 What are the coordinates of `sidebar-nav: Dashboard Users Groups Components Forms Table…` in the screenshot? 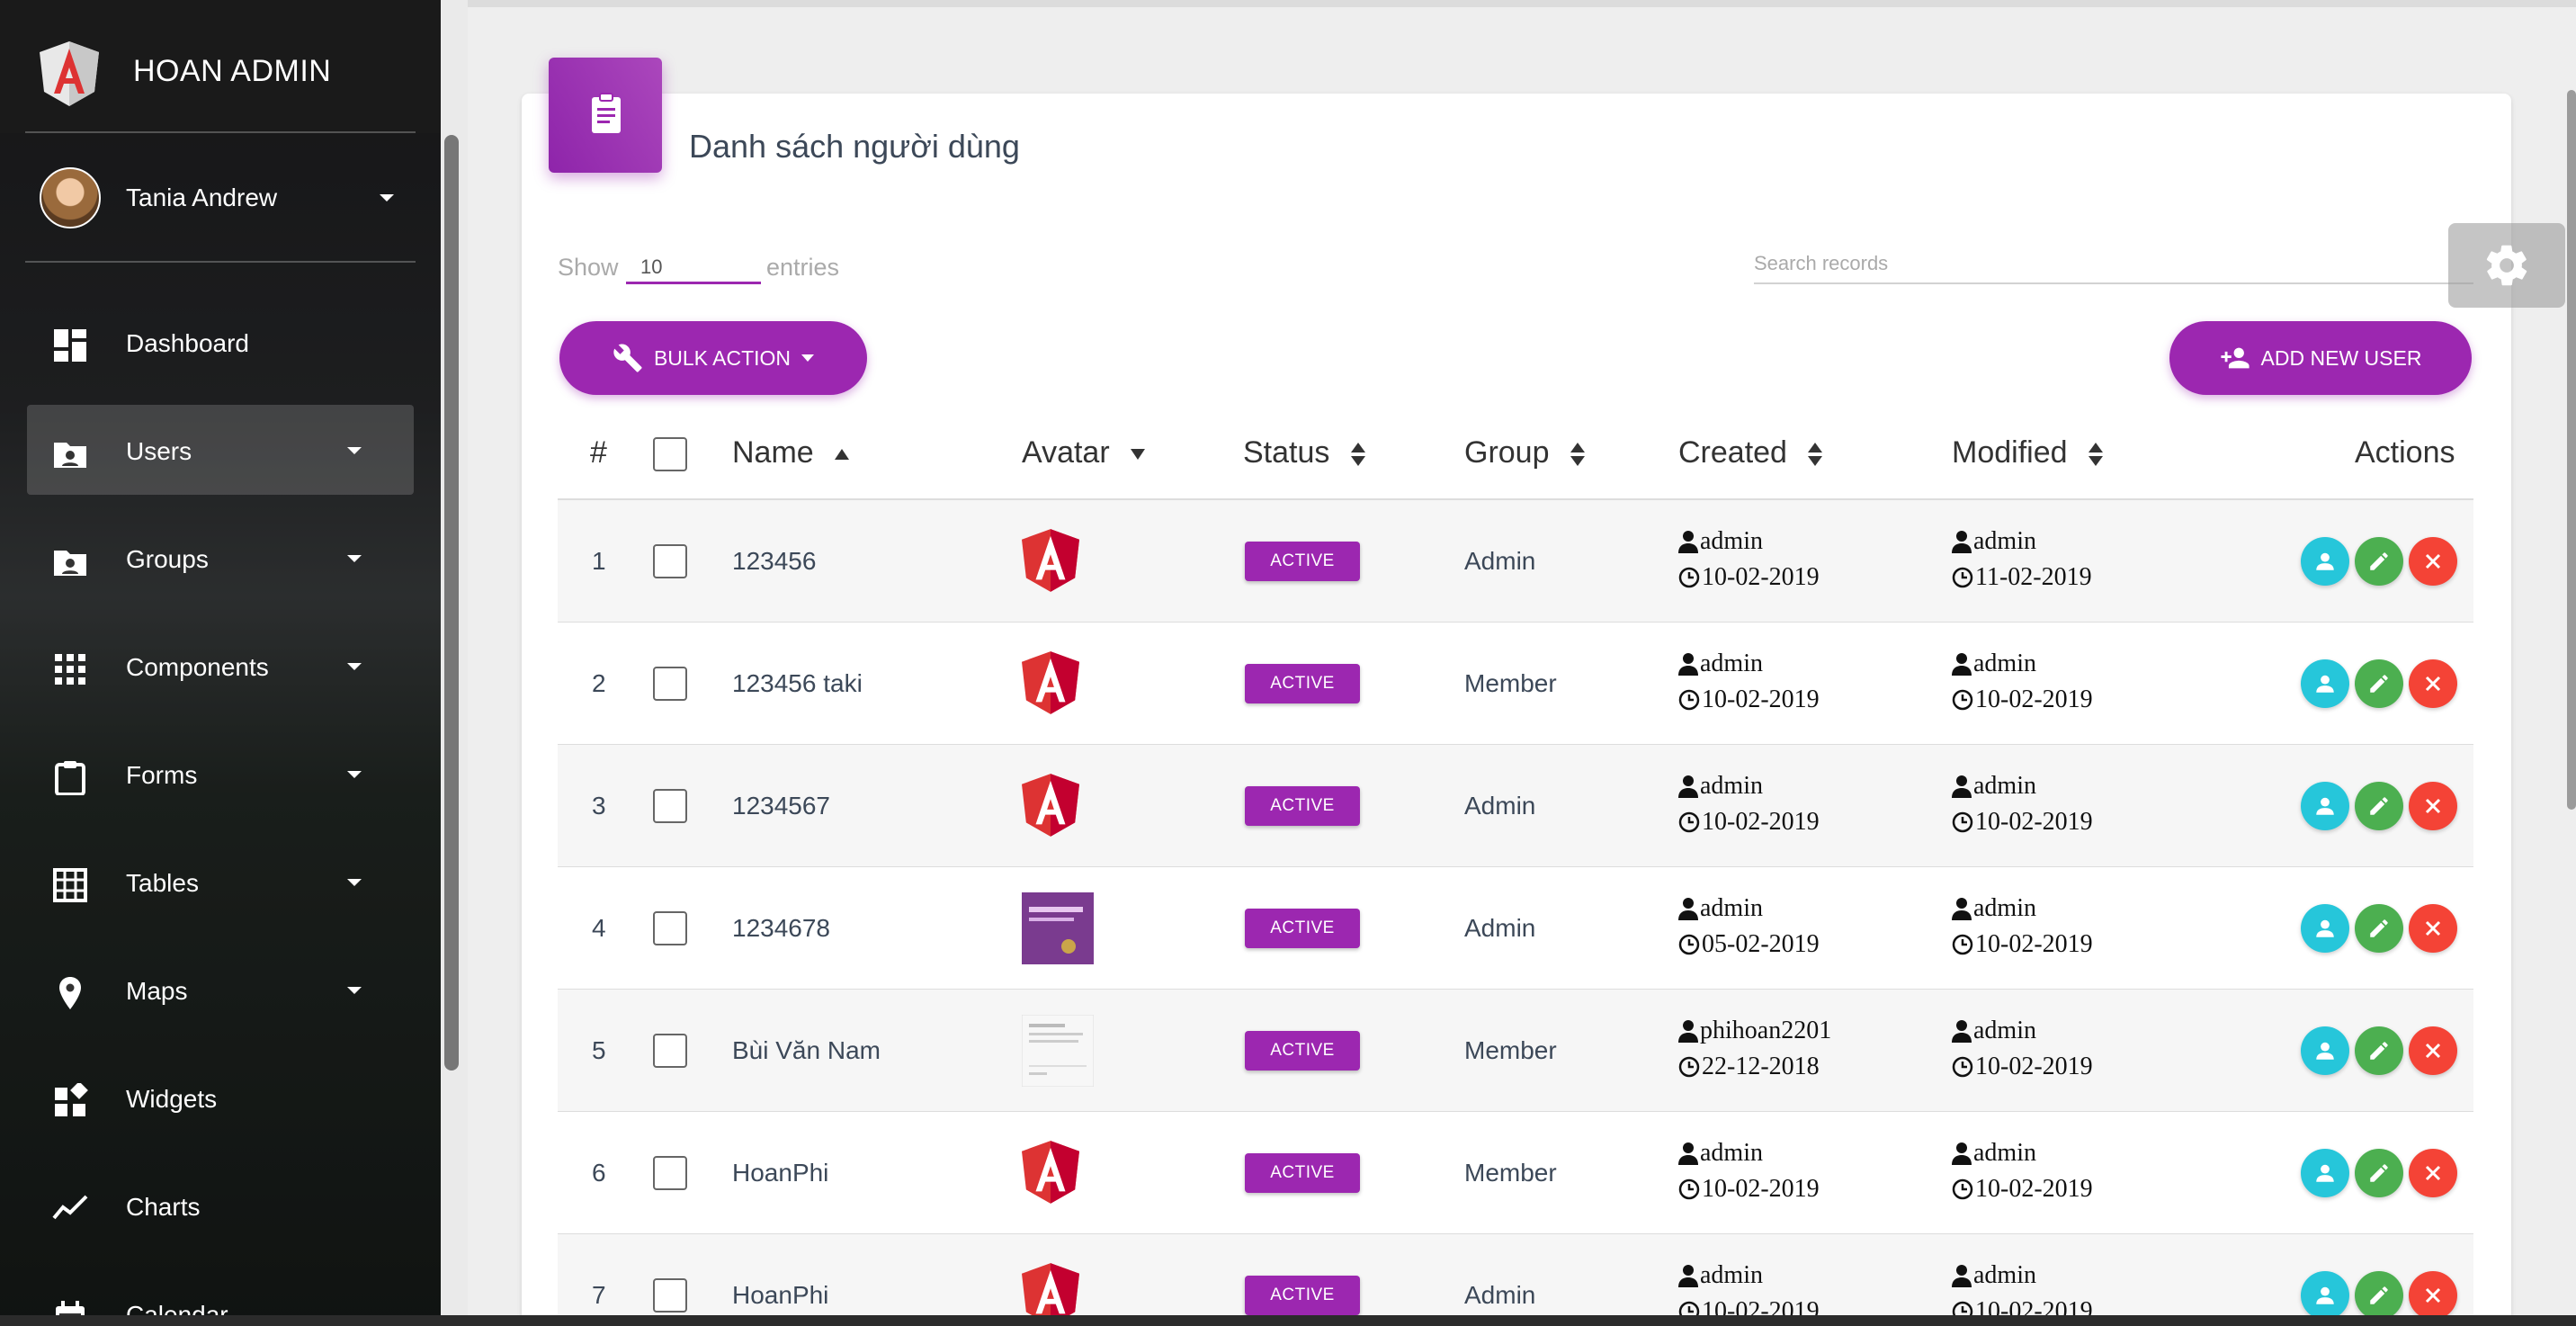 It's located at (220, 811).